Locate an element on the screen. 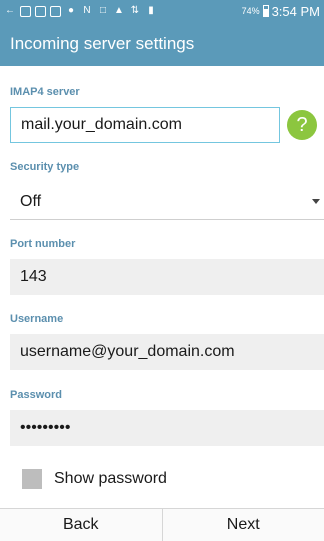  show-password-row: Show password is located at coordinates (94, 479).